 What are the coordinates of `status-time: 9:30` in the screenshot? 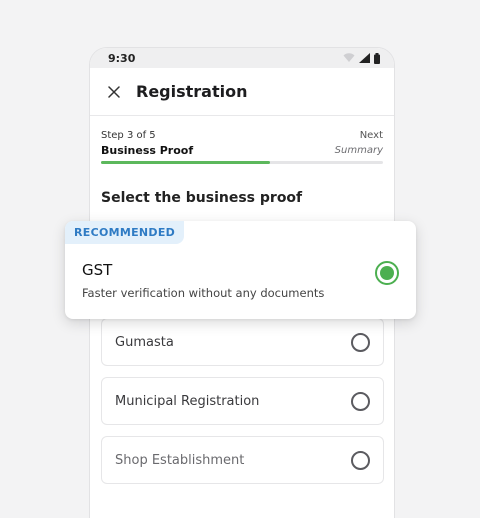 It's located at (122, 58).